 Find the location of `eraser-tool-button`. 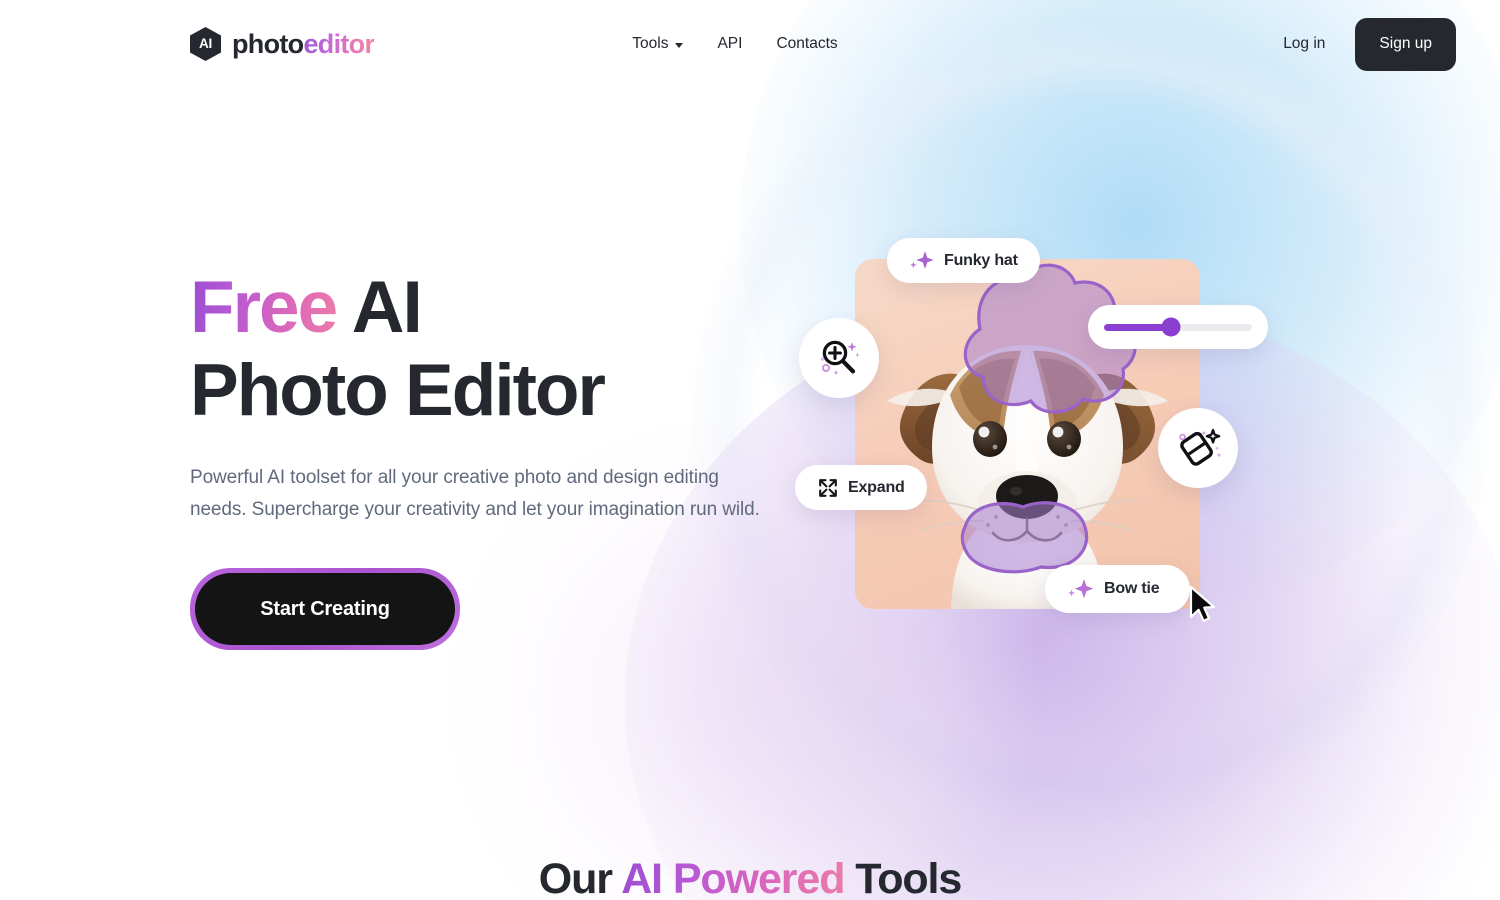

eraser-tool-button is located at coordinates (1198, 448).